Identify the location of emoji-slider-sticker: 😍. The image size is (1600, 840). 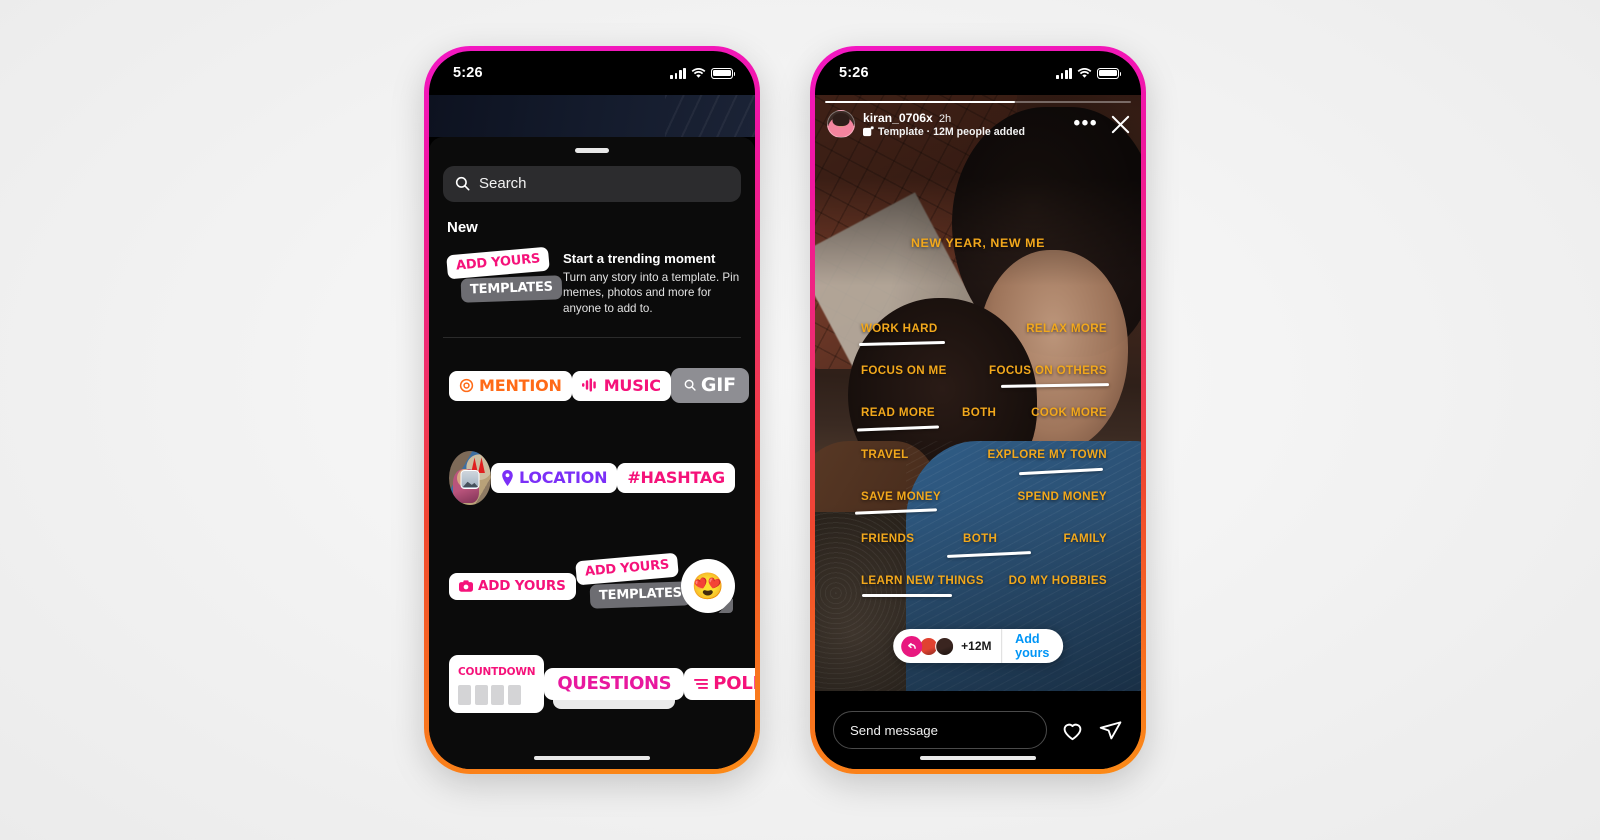
(708, 586).